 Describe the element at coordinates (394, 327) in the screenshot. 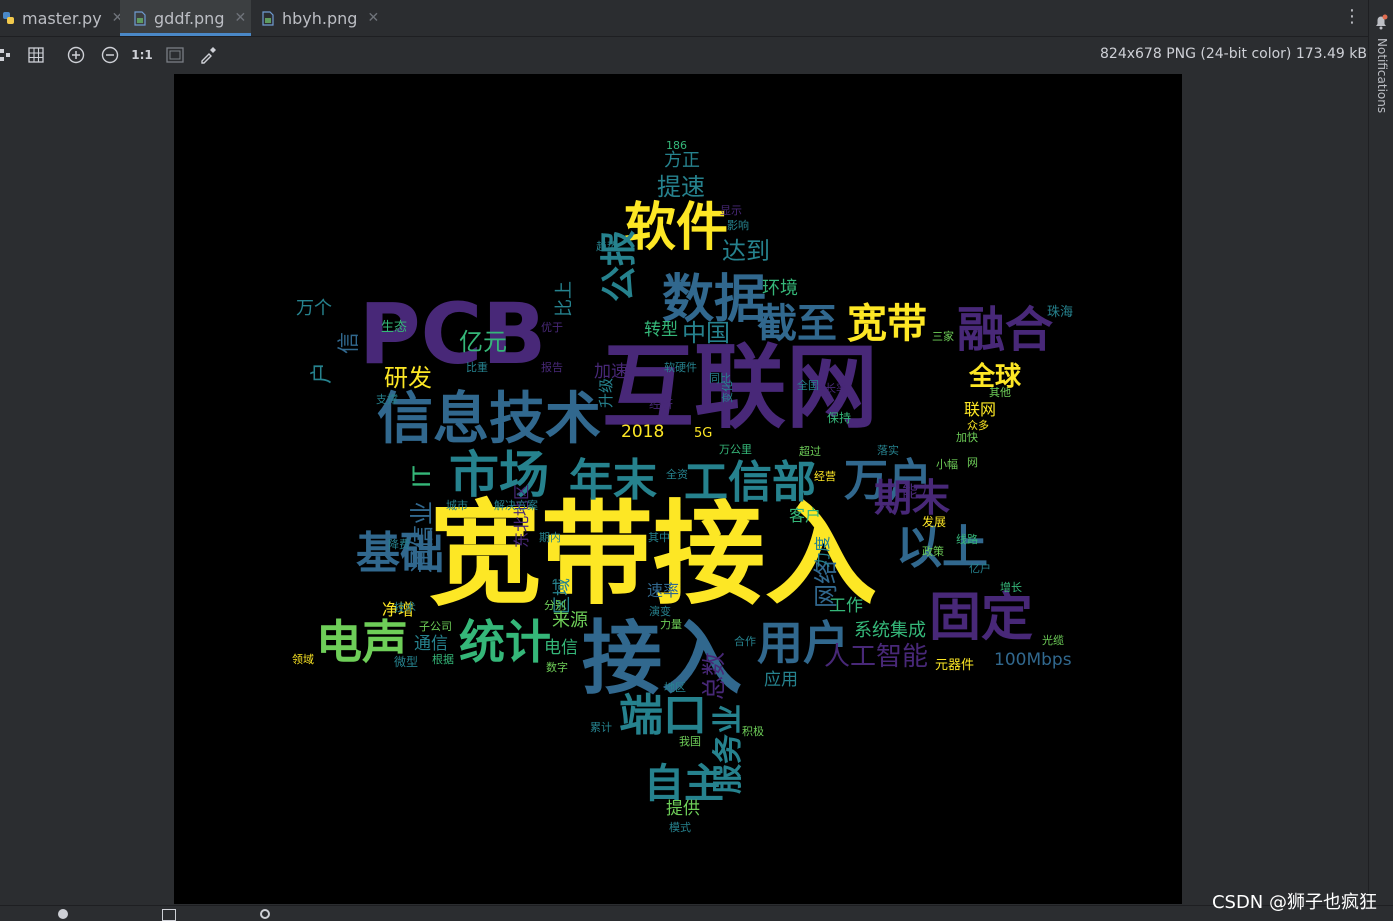

I see `cloud-word: 生态` at that location.